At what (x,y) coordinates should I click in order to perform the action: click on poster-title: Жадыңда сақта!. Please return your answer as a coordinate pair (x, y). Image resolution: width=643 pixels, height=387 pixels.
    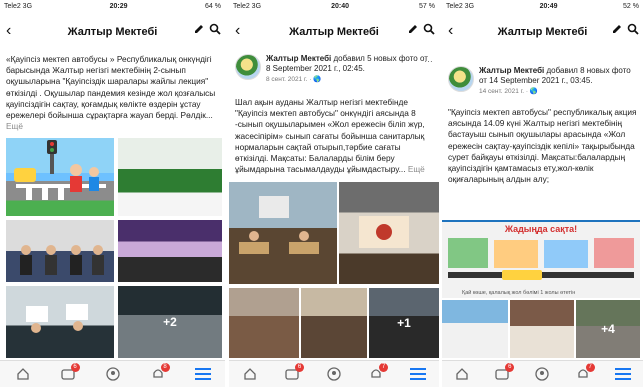
    Looking at the image, I should click on (541, 229).